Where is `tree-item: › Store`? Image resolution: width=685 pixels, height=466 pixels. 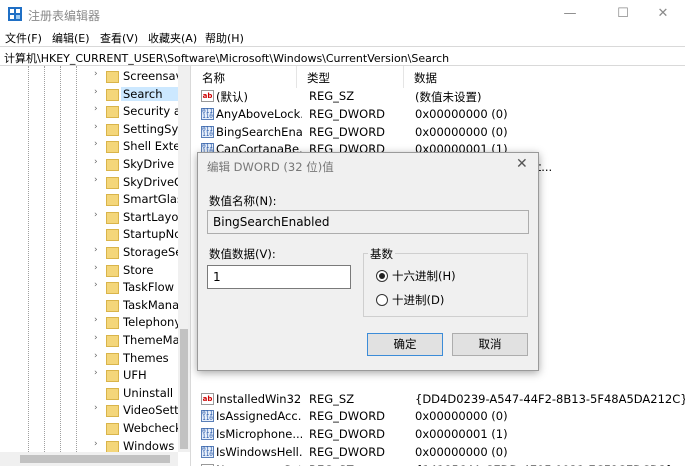 tree-item: › Store is located at coordinates (137, 271).